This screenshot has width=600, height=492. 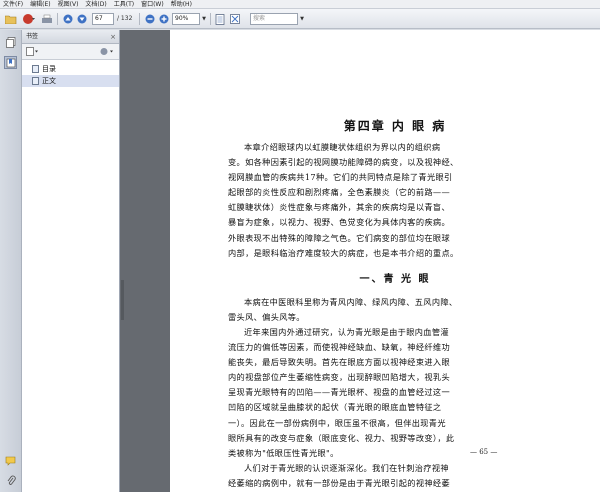 I want to click on text-line: 虹膜睫状体）炎性症象与疼痛外，其余的疾病均是以青盲、, so click(x=339, y=207).